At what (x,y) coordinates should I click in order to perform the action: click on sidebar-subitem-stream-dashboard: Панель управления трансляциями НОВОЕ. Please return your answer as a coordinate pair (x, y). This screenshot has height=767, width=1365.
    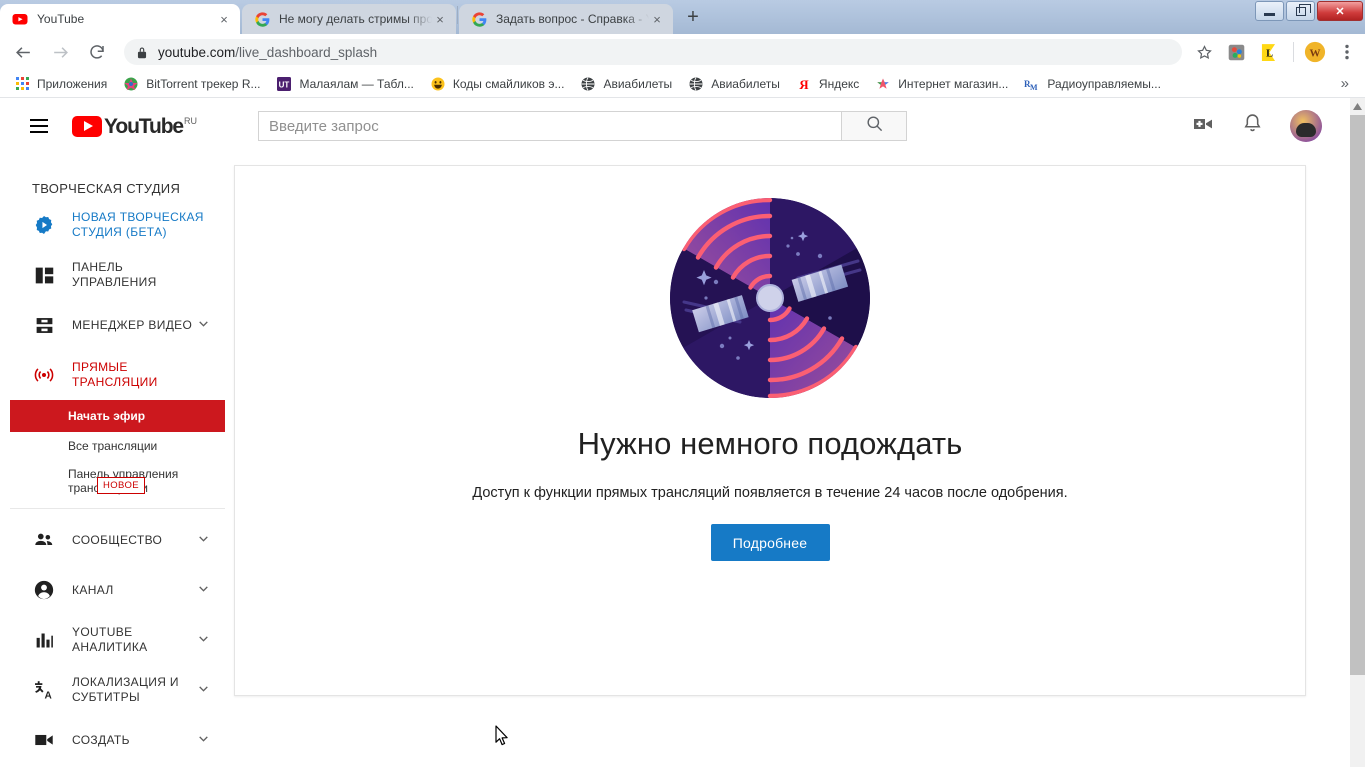
    Looking at the image, I should click on (117, 481).